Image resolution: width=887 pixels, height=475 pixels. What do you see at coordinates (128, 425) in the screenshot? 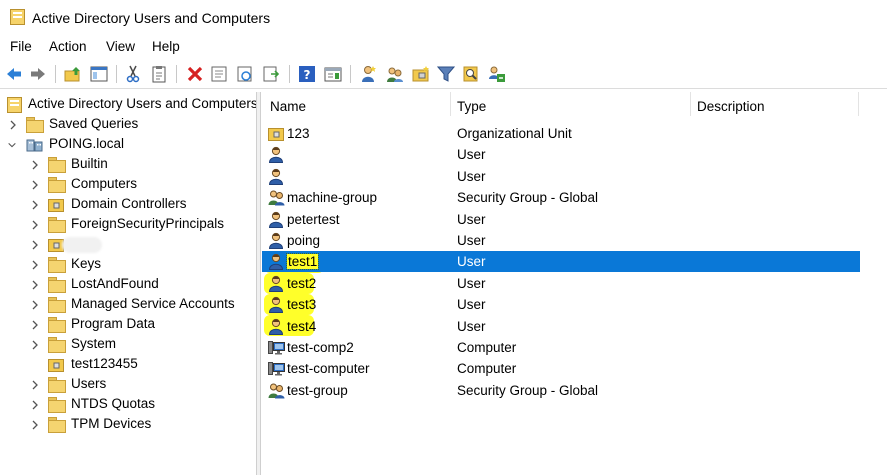
I see `tree-item-tpm-devices: TPM Devices` at bounding box center [128, 425].